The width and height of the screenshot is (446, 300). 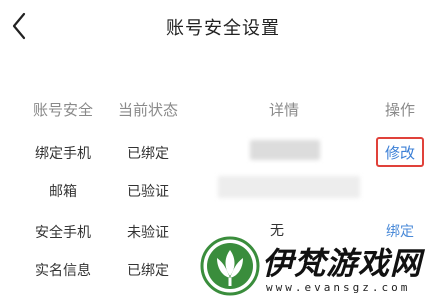 What do you see at coordinates (147, 110) in the screenshot?
I see `column-header-current-status: 当前状态` at bounding box center [147, 110].